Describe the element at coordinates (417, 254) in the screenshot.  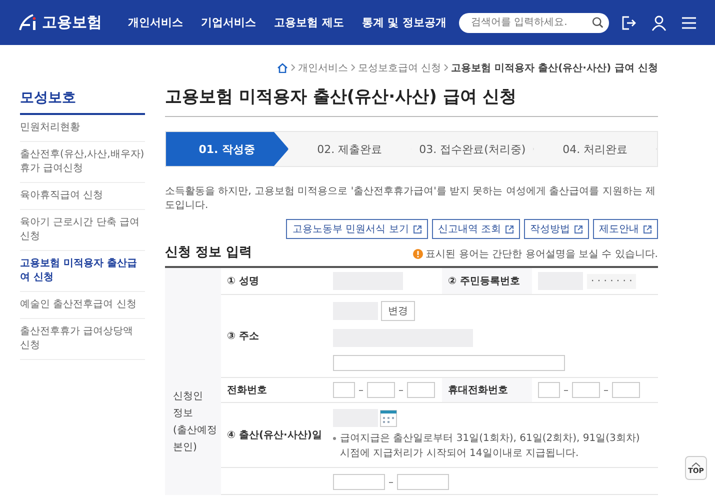
I see `info-icon` at that location.